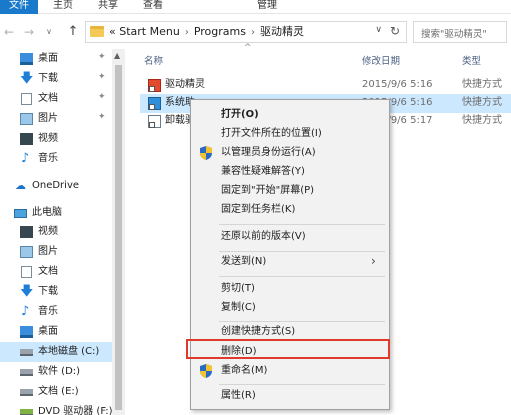  I want to click on nav-item-pc-pictures: 图片, so click(56, 252).